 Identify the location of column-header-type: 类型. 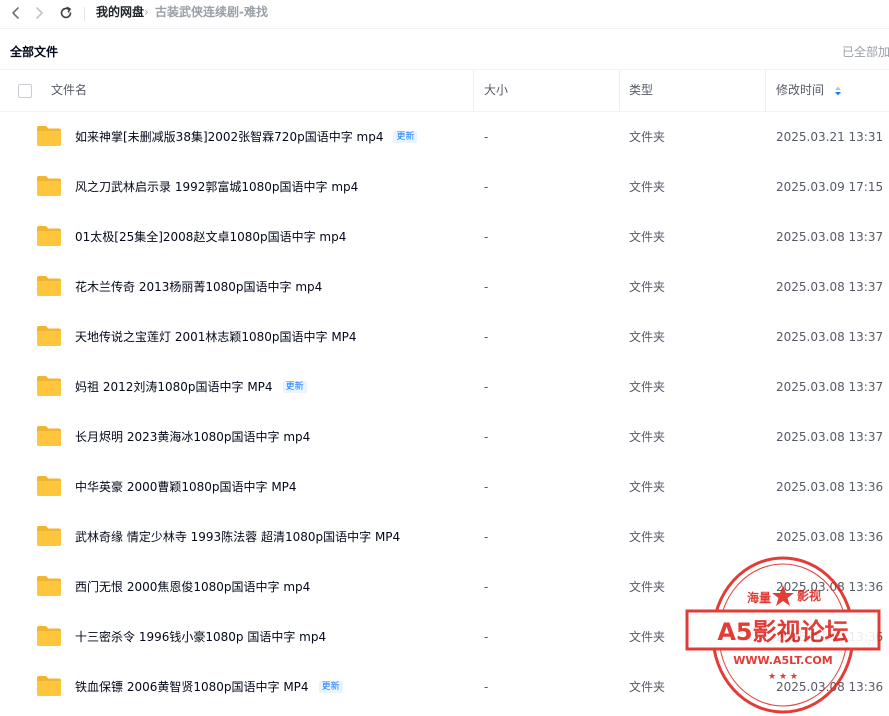
(641, 90).